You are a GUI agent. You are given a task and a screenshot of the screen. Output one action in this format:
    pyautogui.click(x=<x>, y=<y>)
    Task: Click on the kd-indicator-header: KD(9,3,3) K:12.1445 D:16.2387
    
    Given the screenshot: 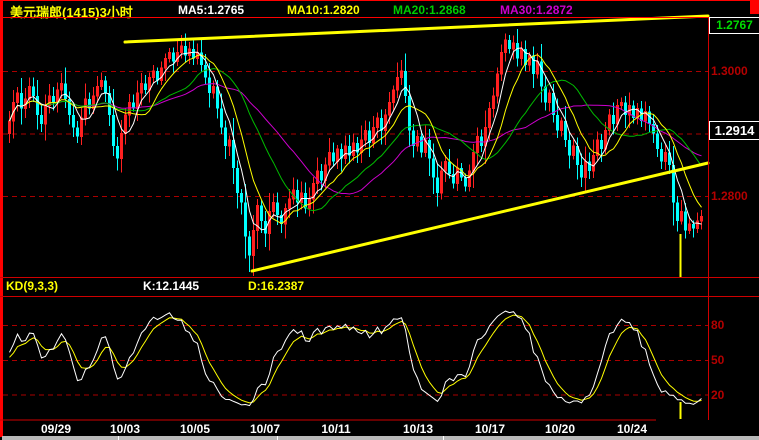 What is the action you would take?
    pyautogui.click(x=350, y=287)
    